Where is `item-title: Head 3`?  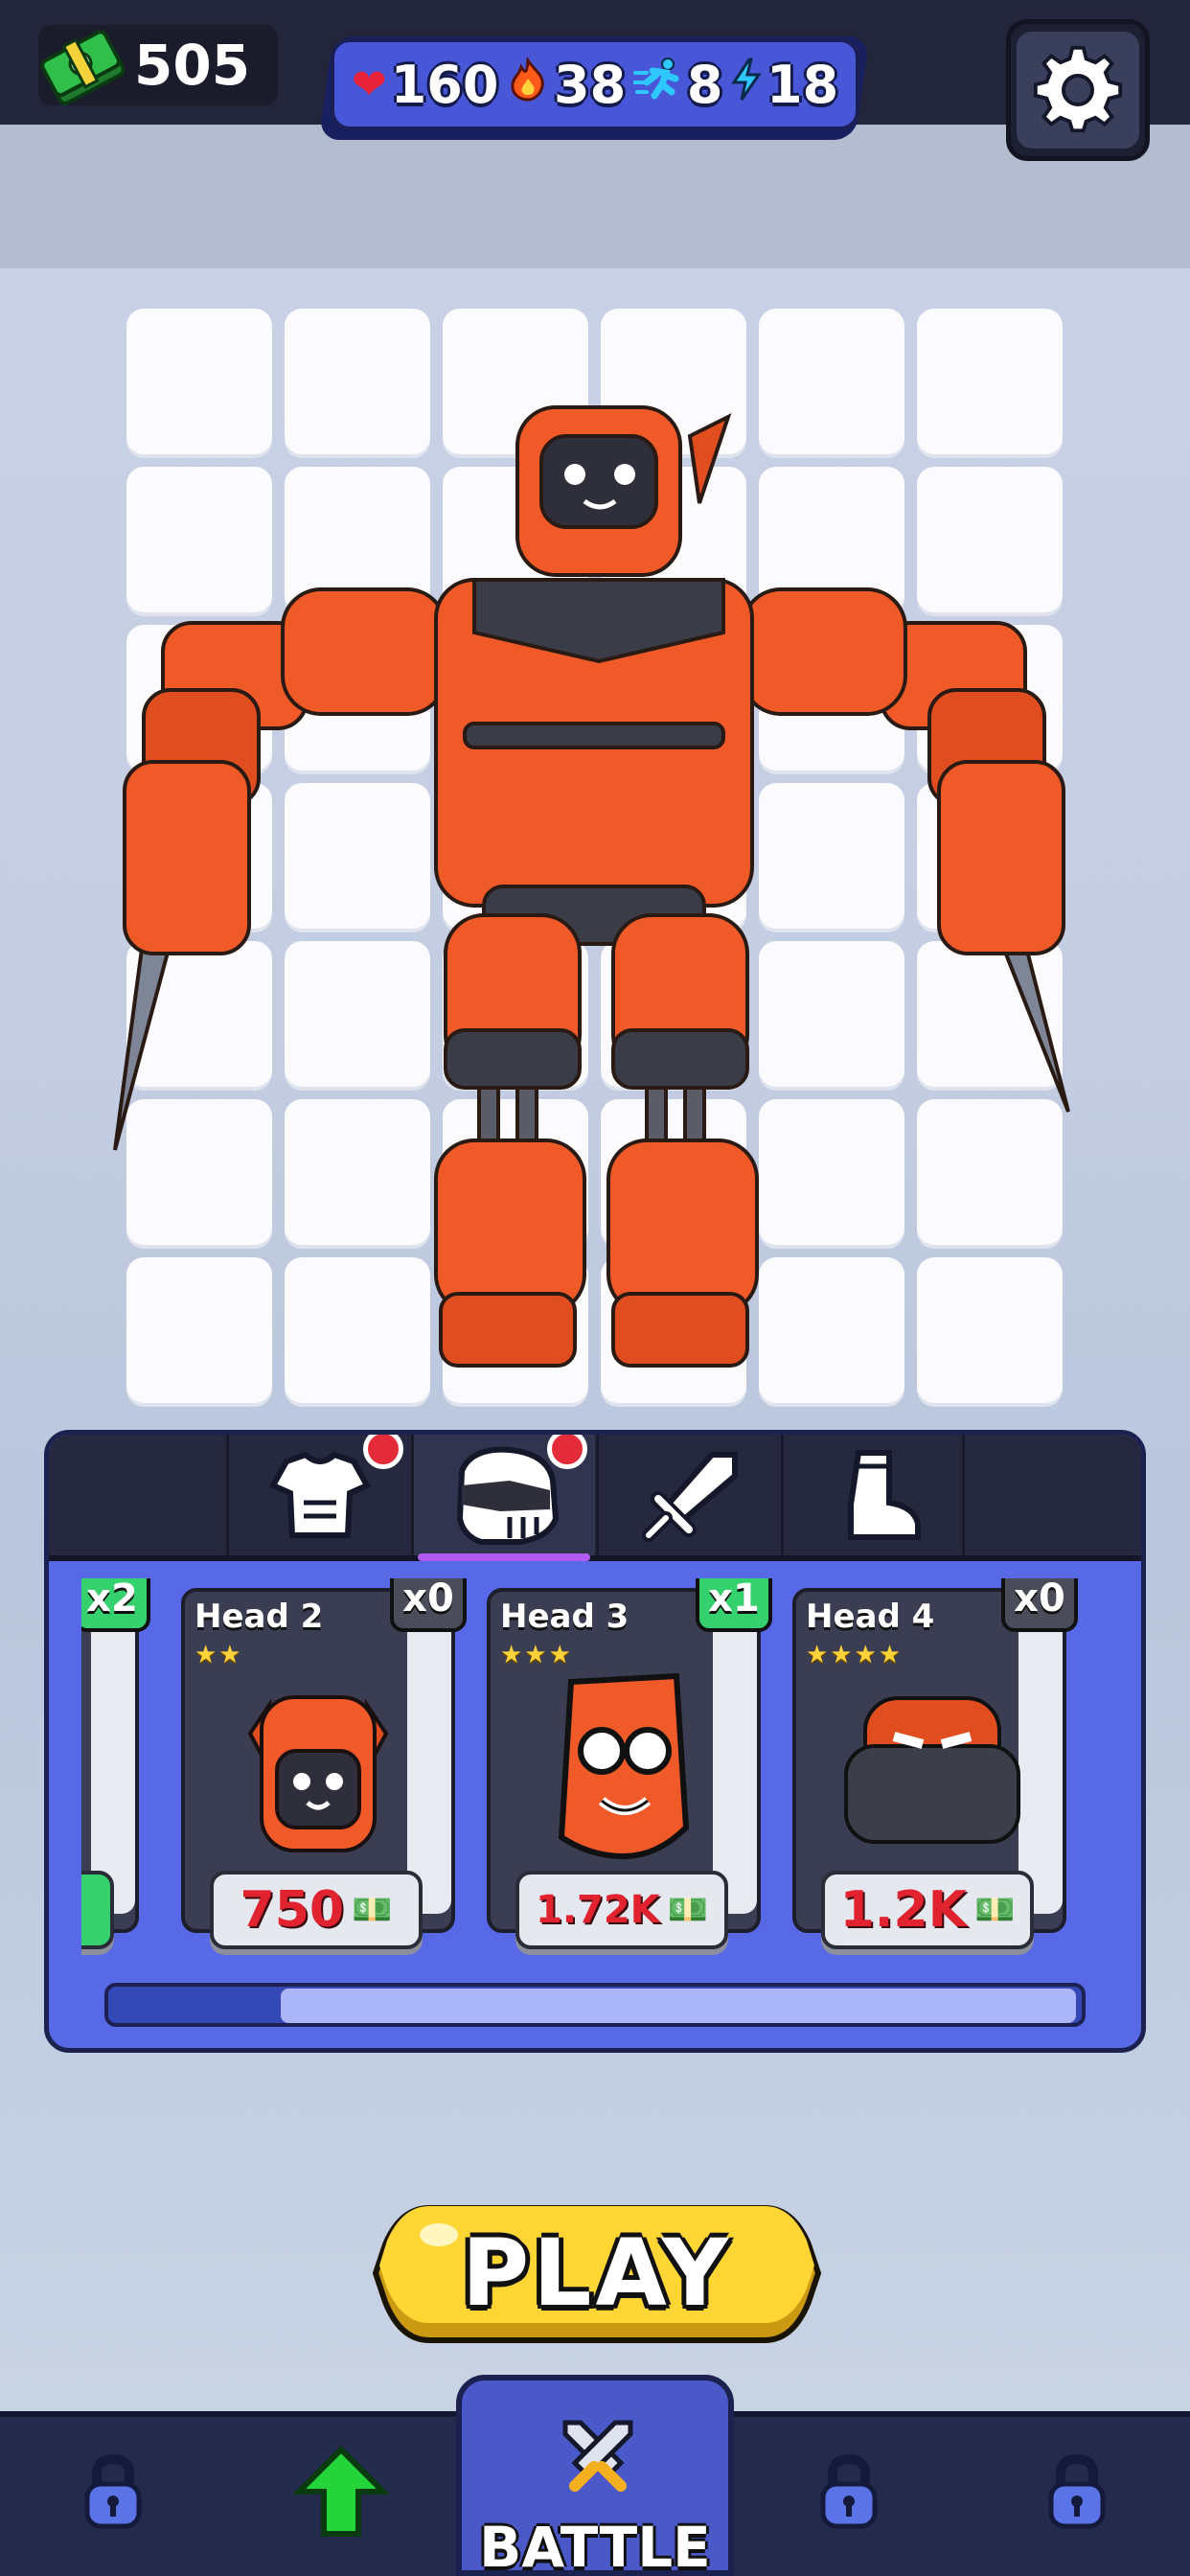 item-title: Head 3 is located at coordinates (564, 1617).